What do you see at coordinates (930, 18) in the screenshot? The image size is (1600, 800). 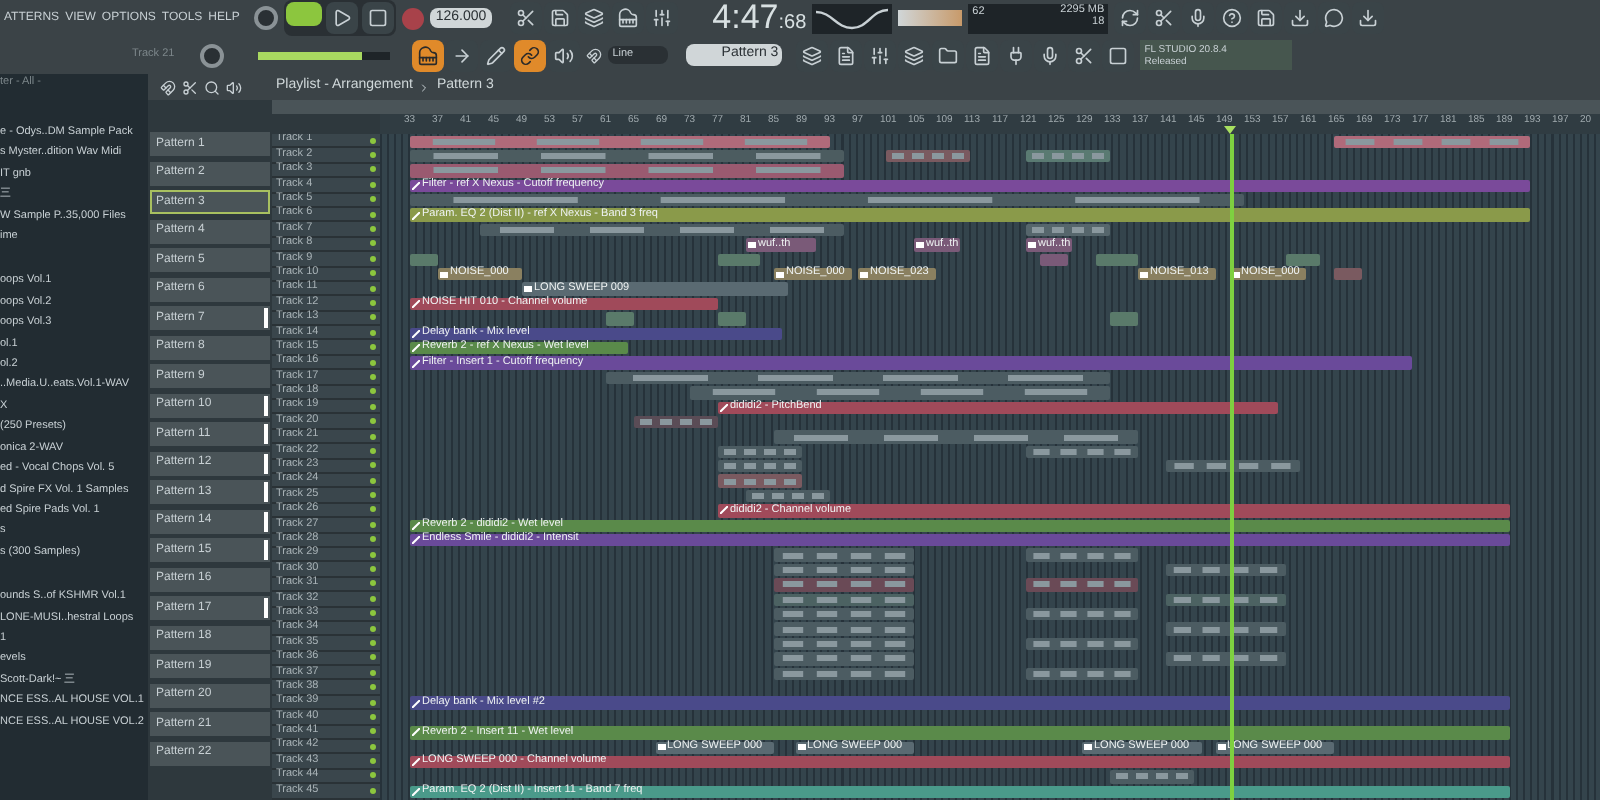 I see `volume-meter` at bounding box center [930, 18].